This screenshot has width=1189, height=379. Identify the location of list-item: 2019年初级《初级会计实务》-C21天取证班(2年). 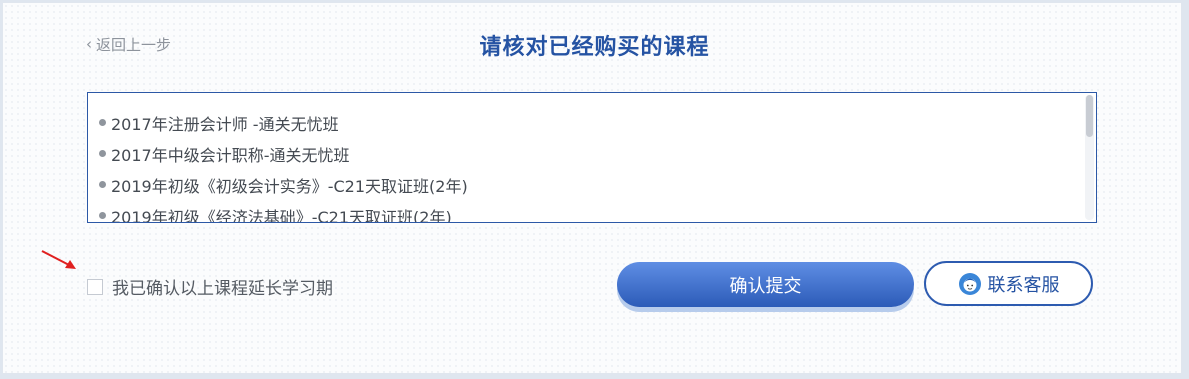
(597, 184).